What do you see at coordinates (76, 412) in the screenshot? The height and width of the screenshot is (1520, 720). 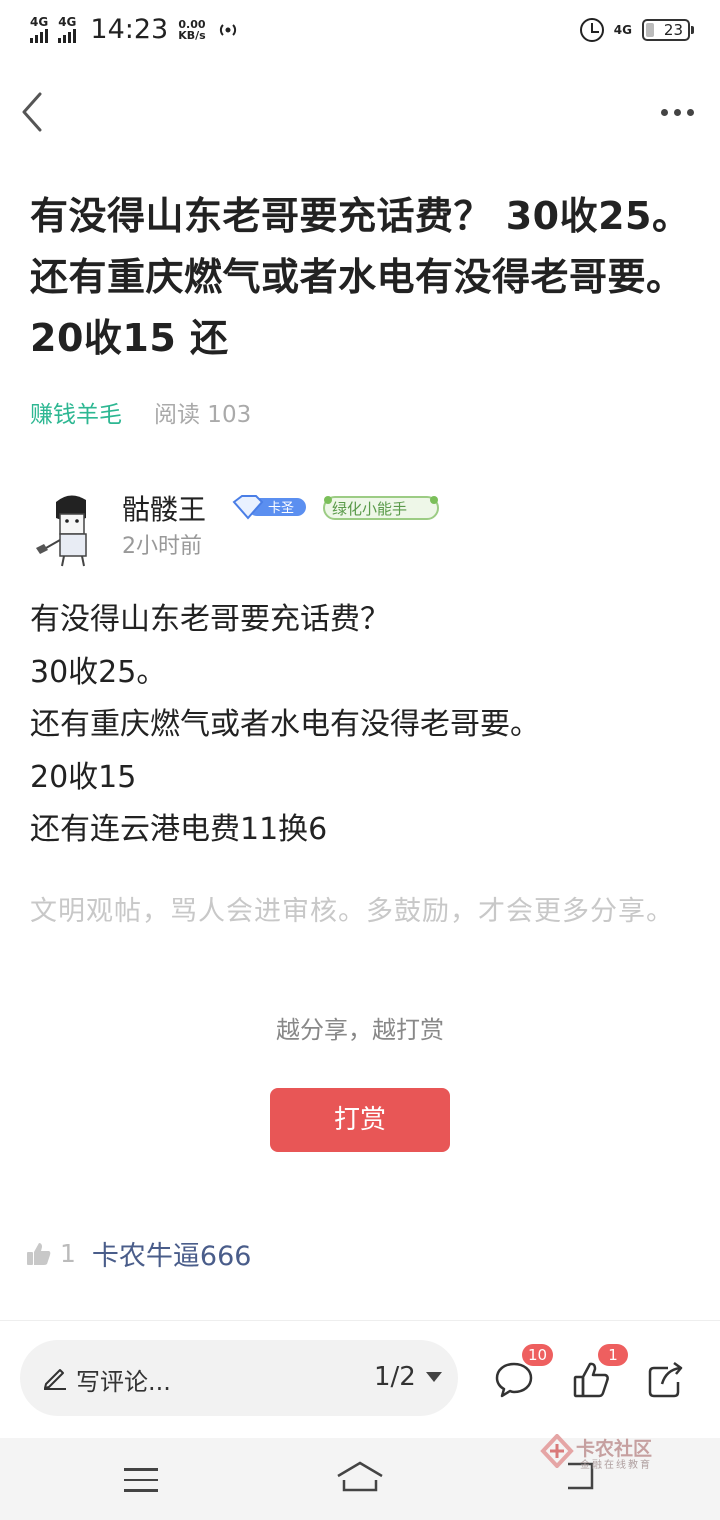 I see `post-category: 赚钱羊毛` at bounding box center [76, 412].